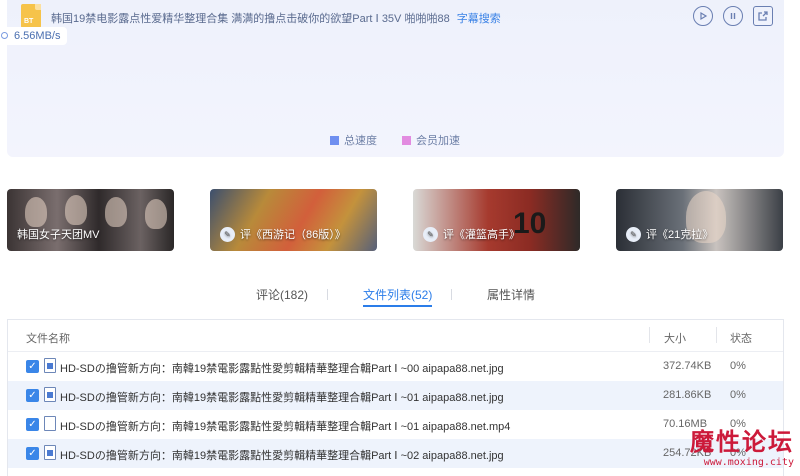 The width and height of the screenshot is (800, 476). What do you see at coordinates (481, 235) in the screenshot?
I see `card-label: 评《灌篮高手》` at bounding box center [481, 235].